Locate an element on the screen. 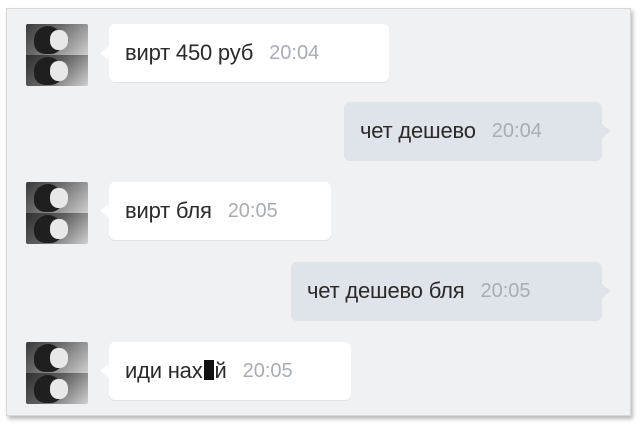 This screenshot has height=427, width=641. censor-block is located at coordinates (208, 370).